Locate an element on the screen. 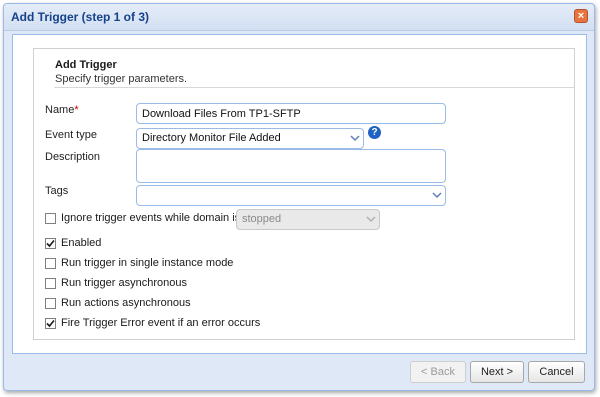 The width and height of the screenshot is (600, 397). tags-label: Tags is located at coordinates (57, 191).